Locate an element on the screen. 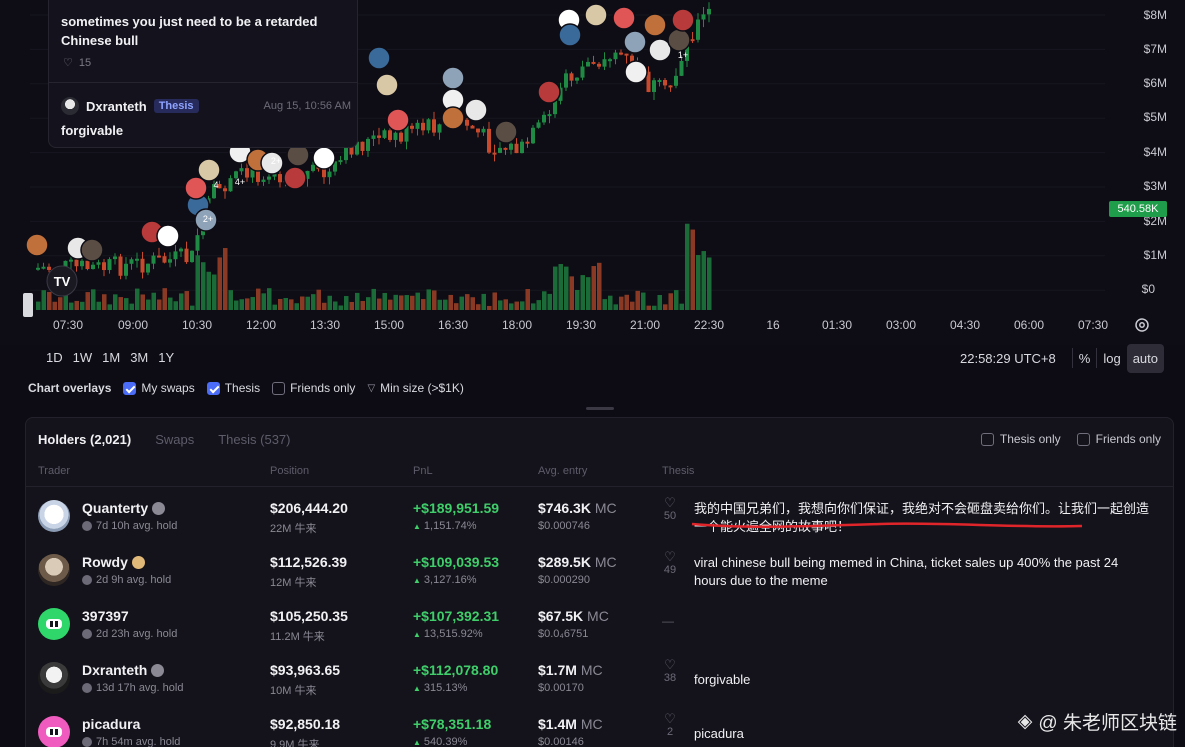 The height and width of the screenshot is (747, 1185). percent-scale-button: % is located at coordinates (1085, 358).